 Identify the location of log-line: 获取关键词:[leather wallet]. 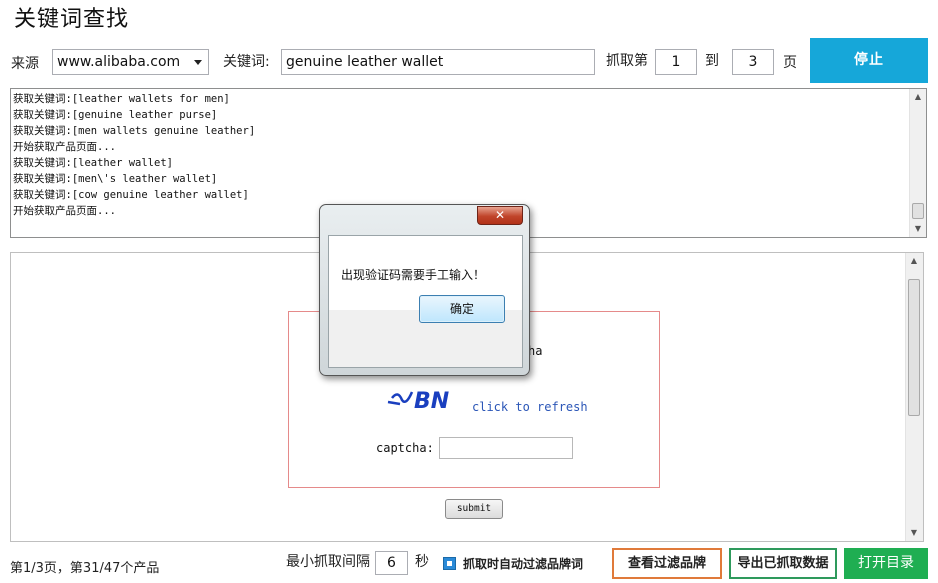
(93, 163).